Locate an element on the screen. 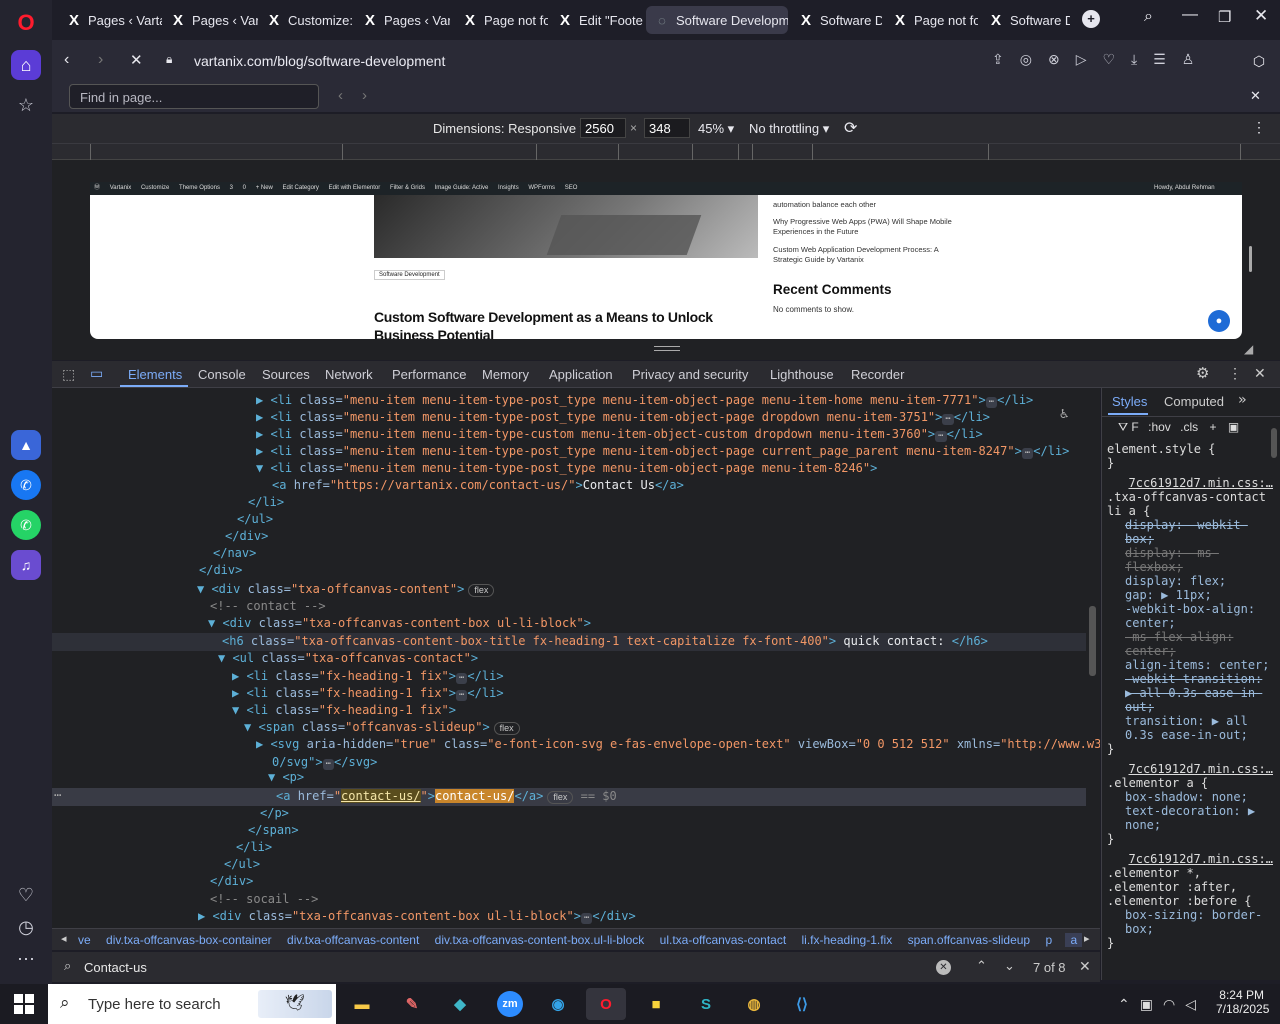 Image resolution: width=1280 pixels, height=1024 pixels. devtools-more-icon: ⋮ is located at coordinates (1235, 373).